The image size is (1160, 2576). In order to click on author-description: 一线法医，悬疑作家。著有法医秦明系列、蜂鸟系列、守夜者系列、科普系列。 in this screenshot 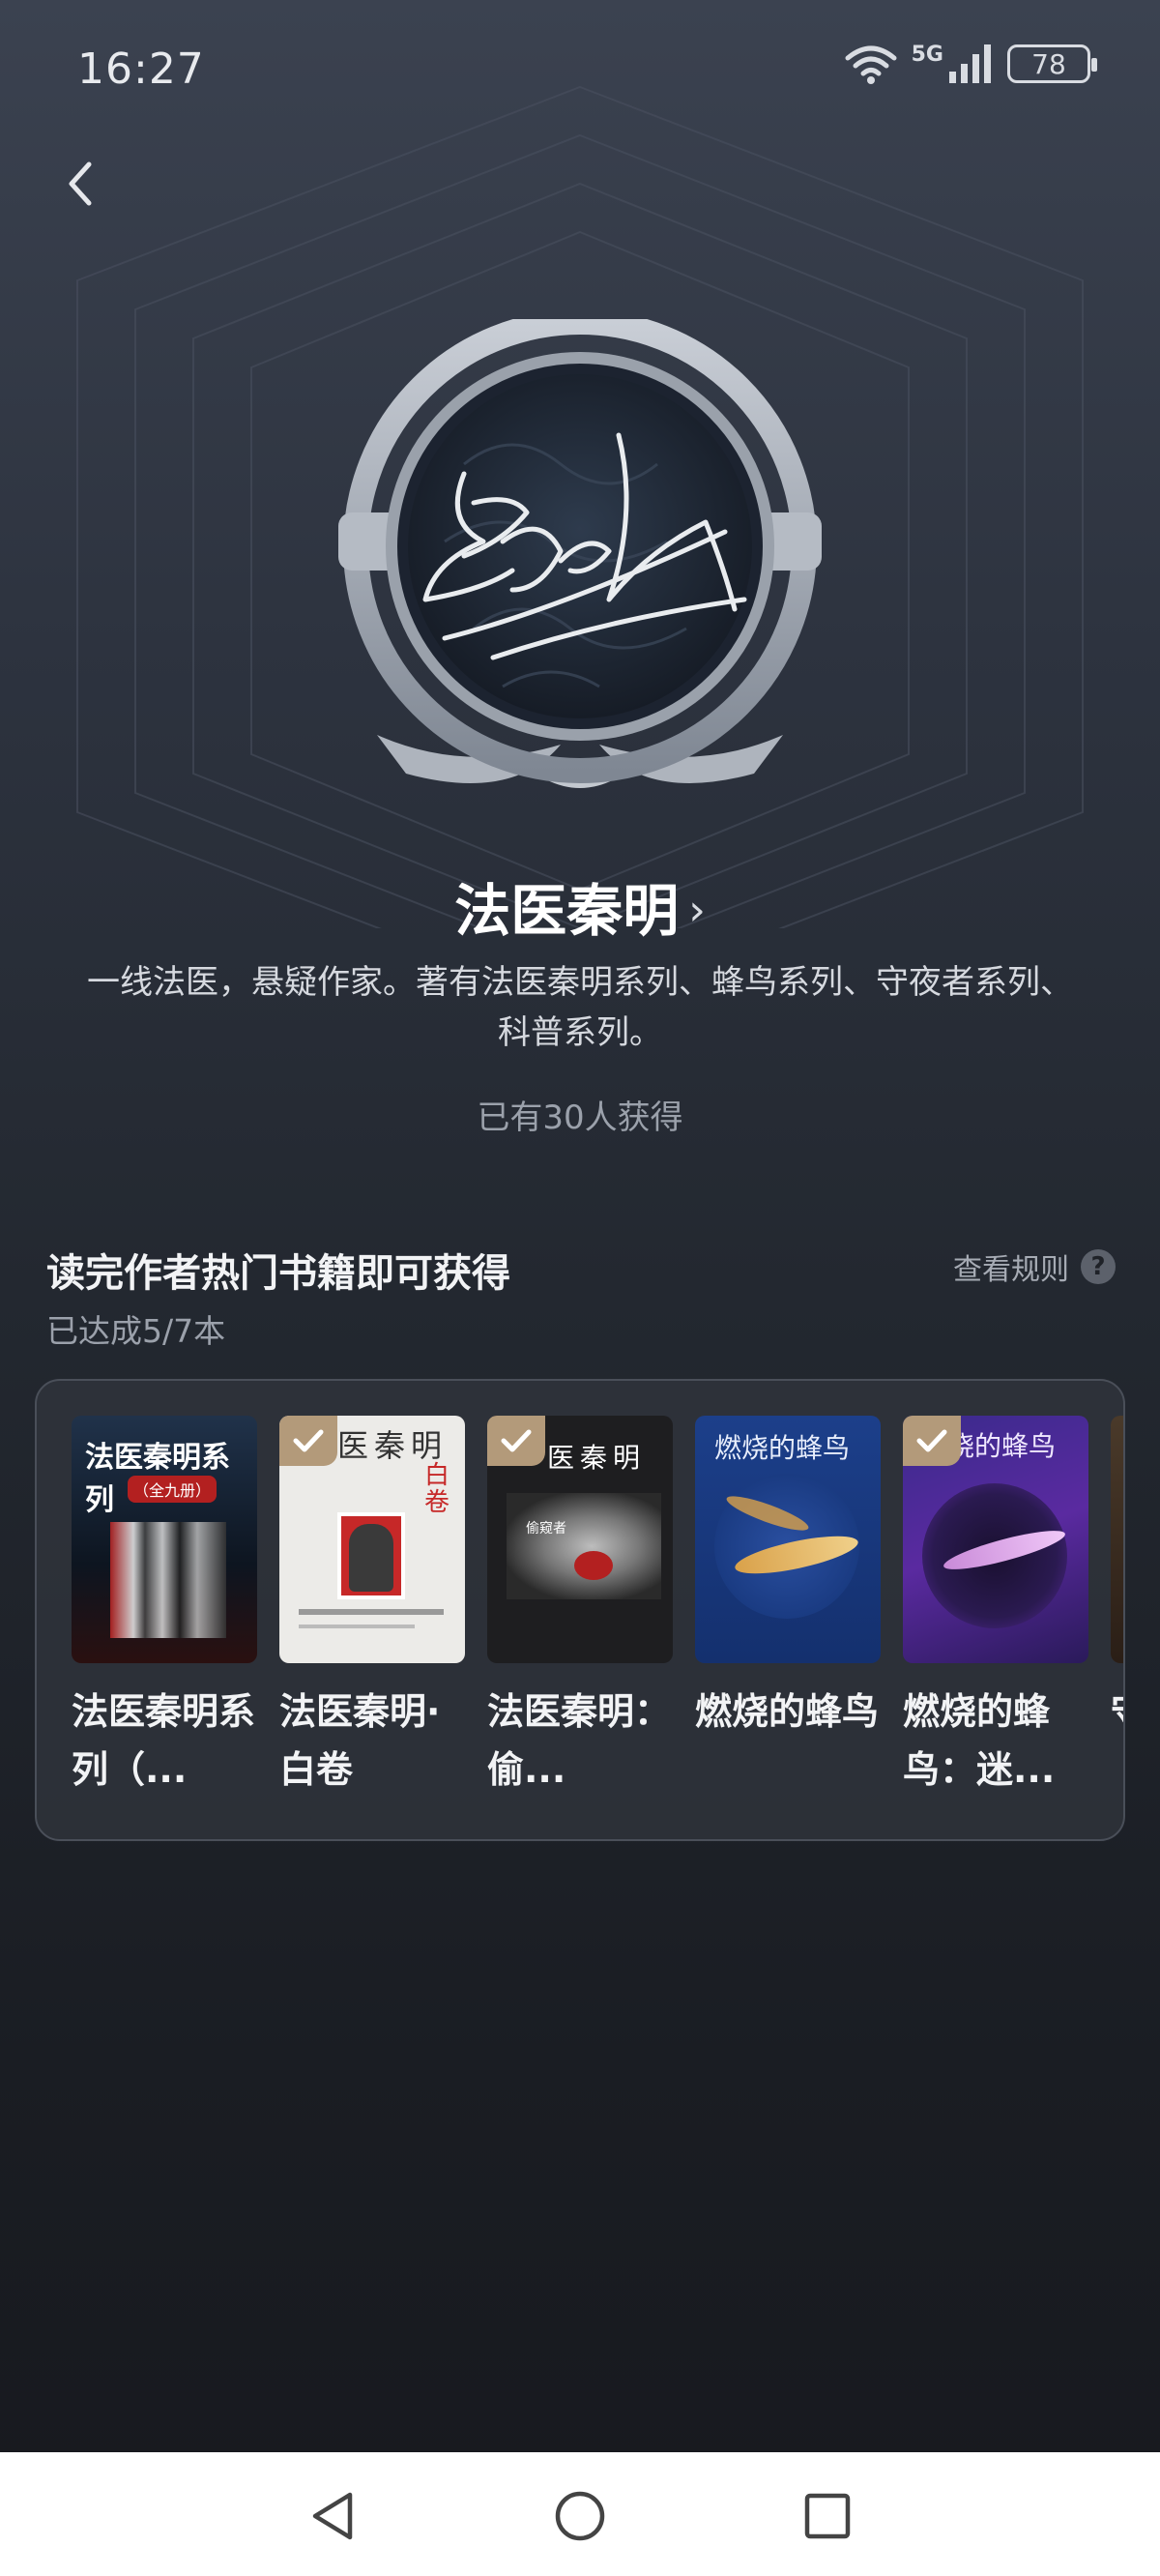, I will do `click(580, 1007)`.